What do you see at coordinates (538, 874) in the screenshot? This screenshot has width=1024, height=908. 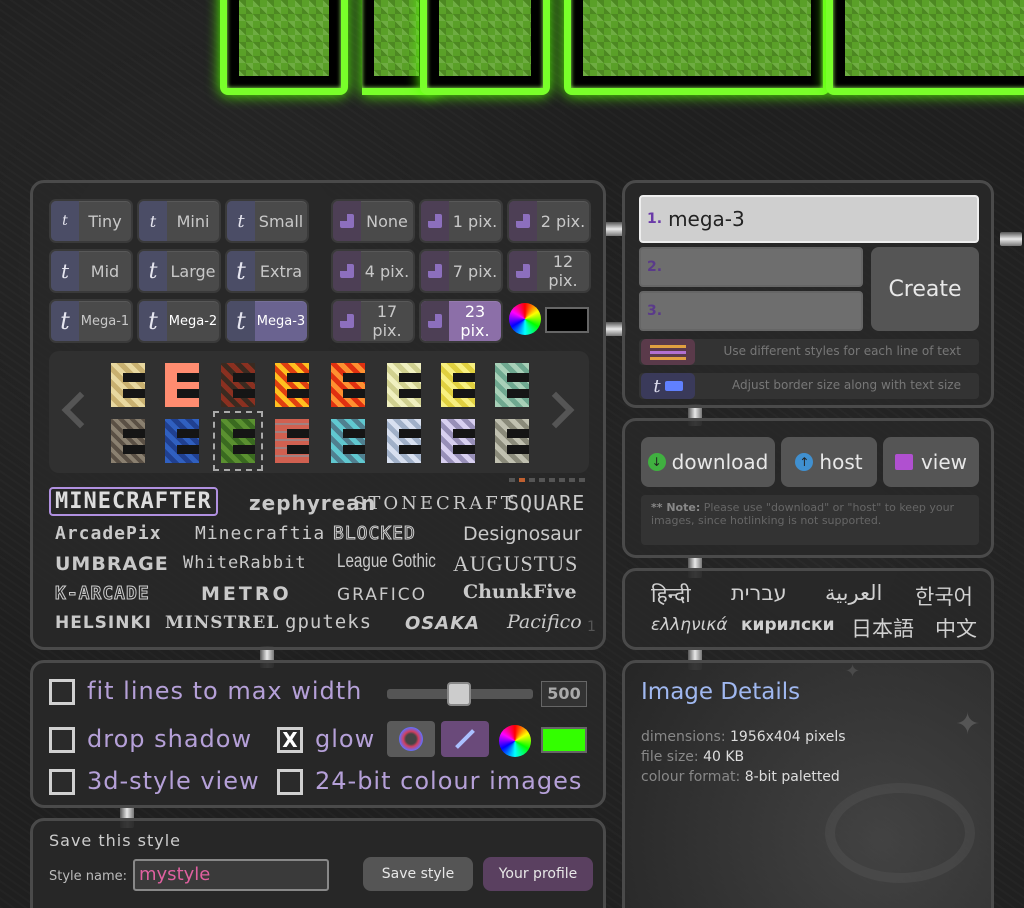 I see `your-profile-button: Your profile` at bounding box center [538, 874].